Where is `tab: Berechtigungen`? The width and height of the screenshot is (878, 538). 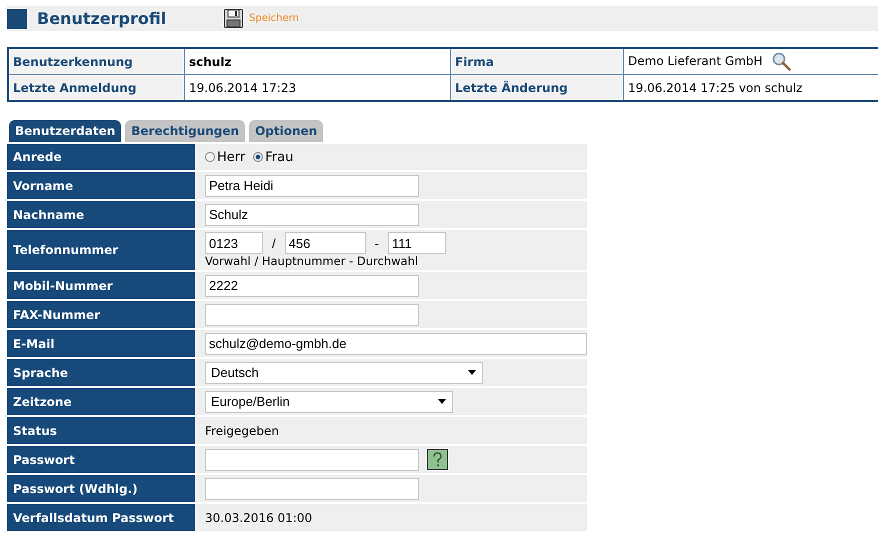 tab: Berechtigungen is located at coordinates (185, 131).